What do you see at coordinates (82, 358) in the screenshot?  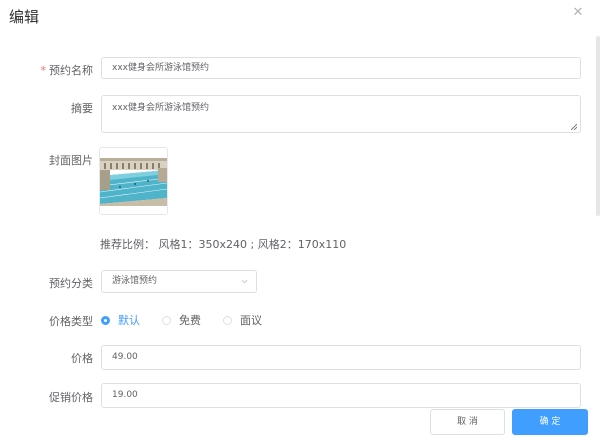 I see `price-label: 价格` at bounding box center [82, 358].